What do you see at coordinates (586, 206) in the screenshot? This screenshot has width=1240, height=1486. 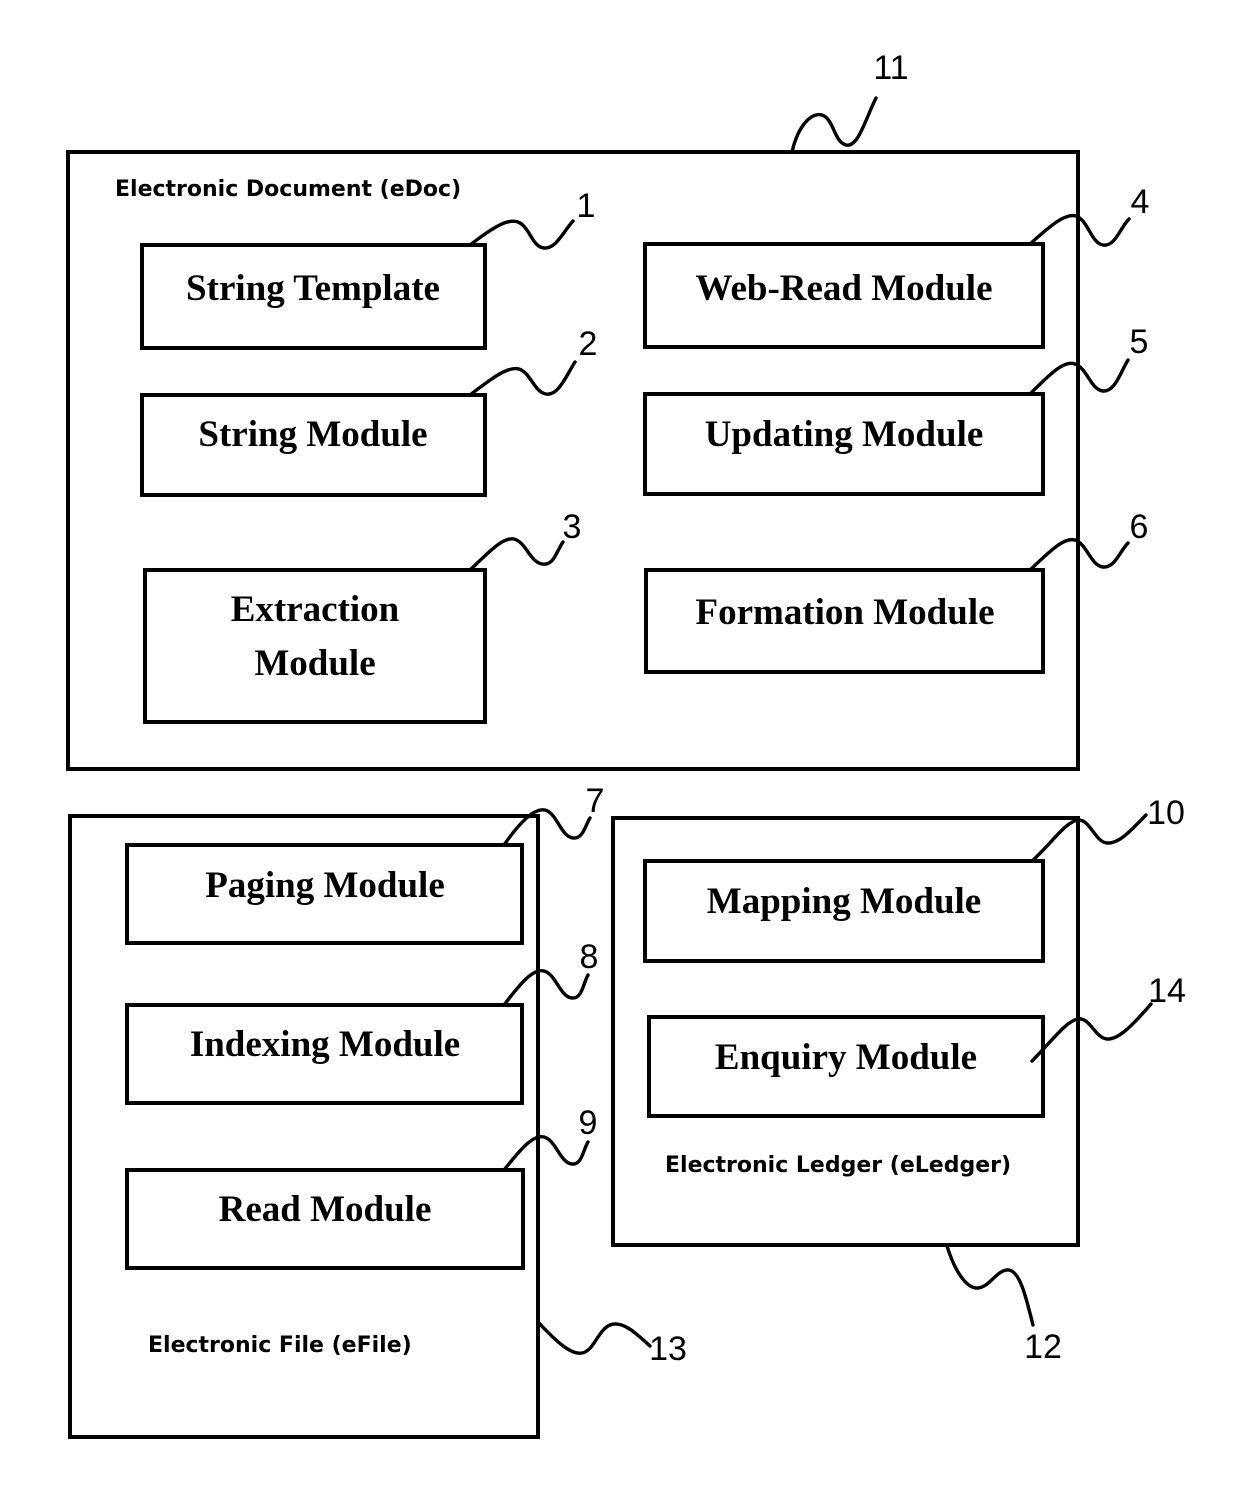 I see `ref-num-1: 1` at bounding box center [586, 206].